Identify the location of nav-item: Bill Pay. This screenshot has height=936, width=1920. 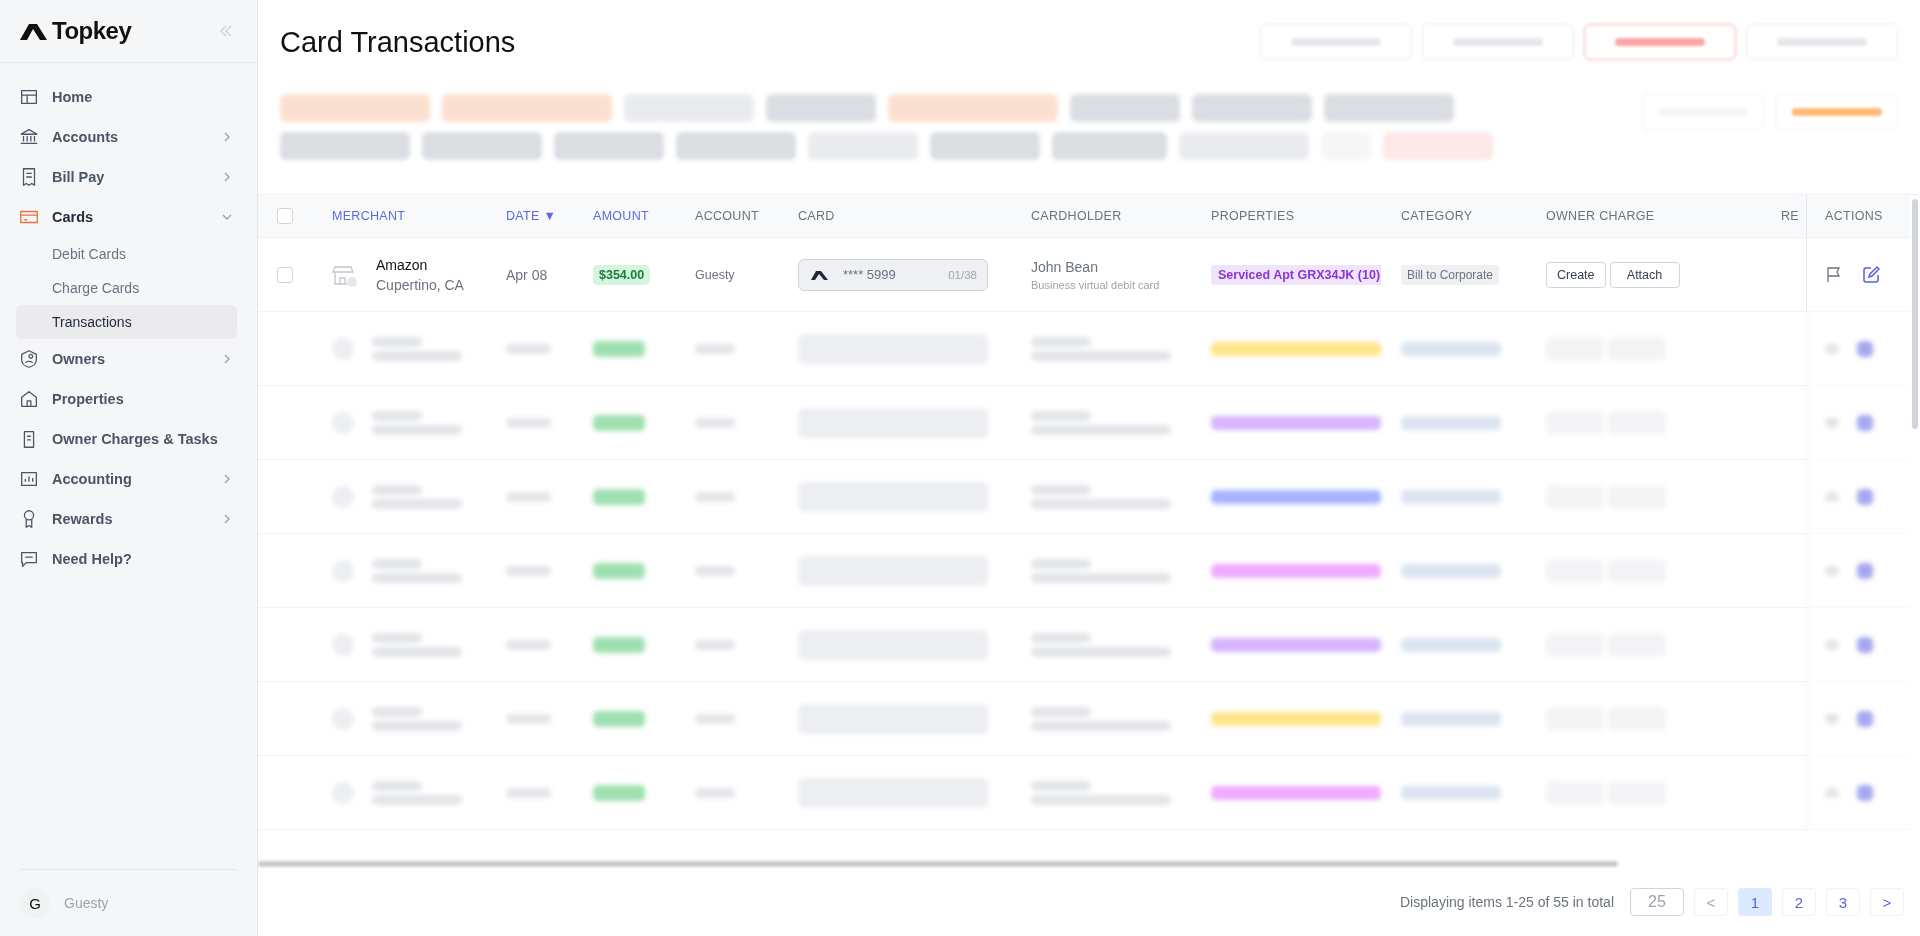
(126, 177).